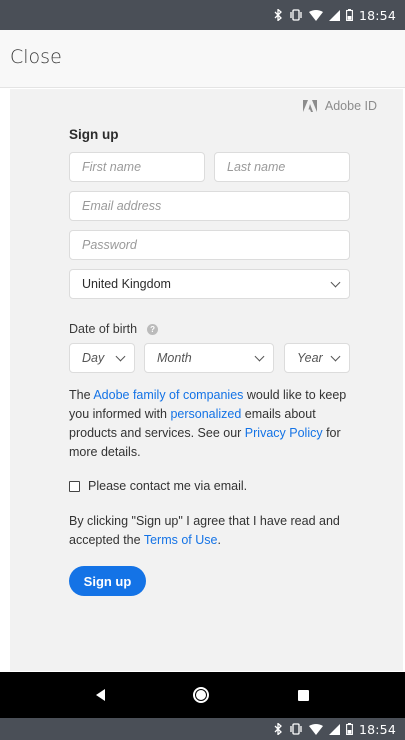 The width and height of the screenshot is (405, 740). Describe the element at coordinates (202, 15) in the screenshot. I see `status-bar: 18:54` at that location.